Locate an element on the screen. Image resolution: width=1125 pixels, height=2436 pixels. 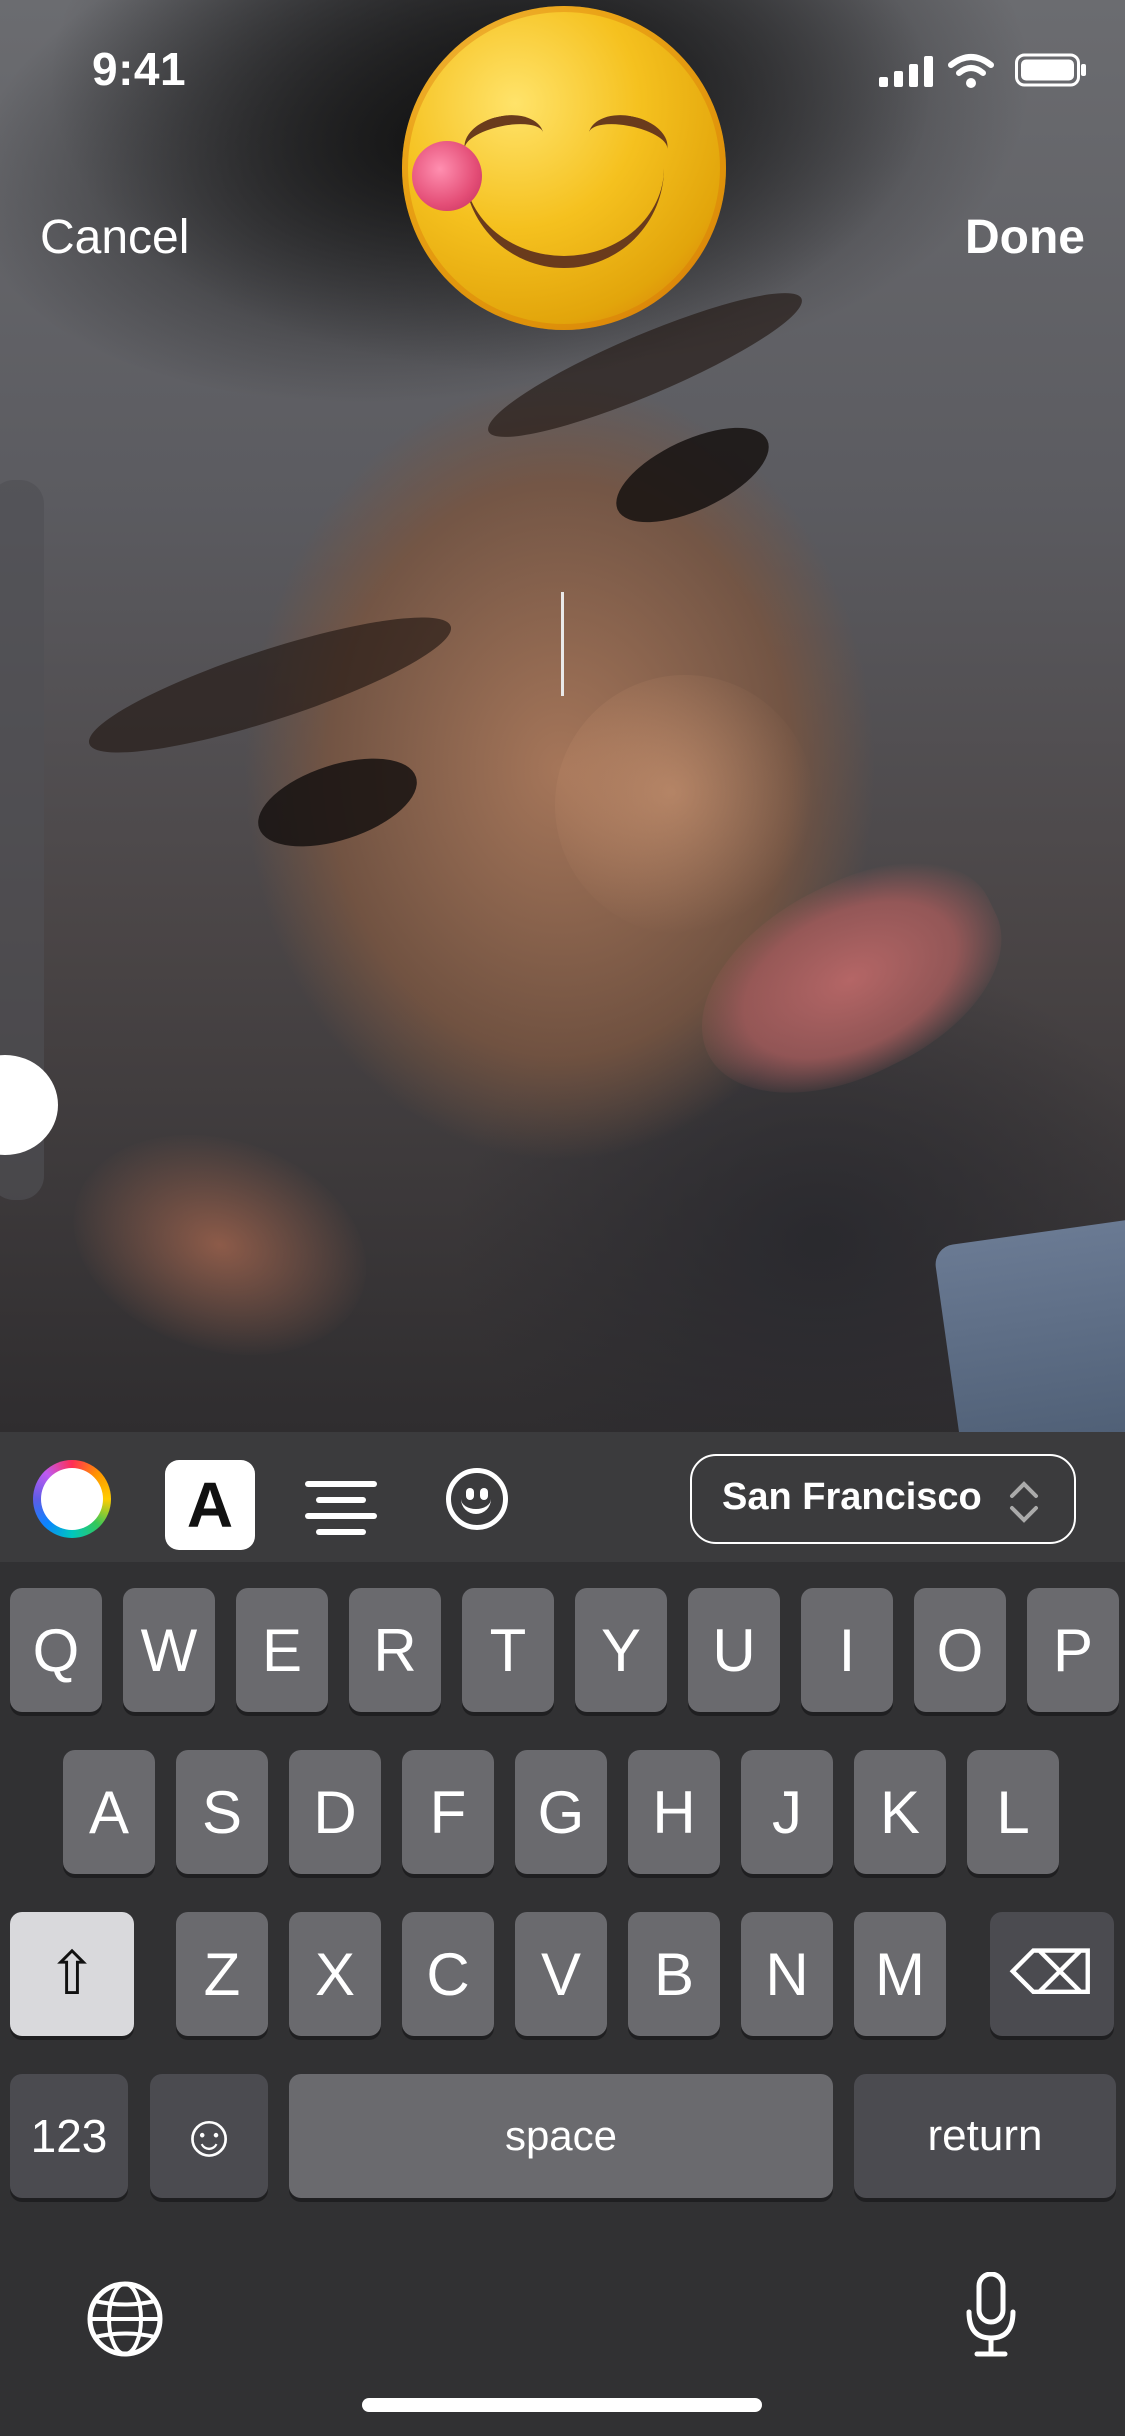
key-j: J is located at coordinates (787, 1812).